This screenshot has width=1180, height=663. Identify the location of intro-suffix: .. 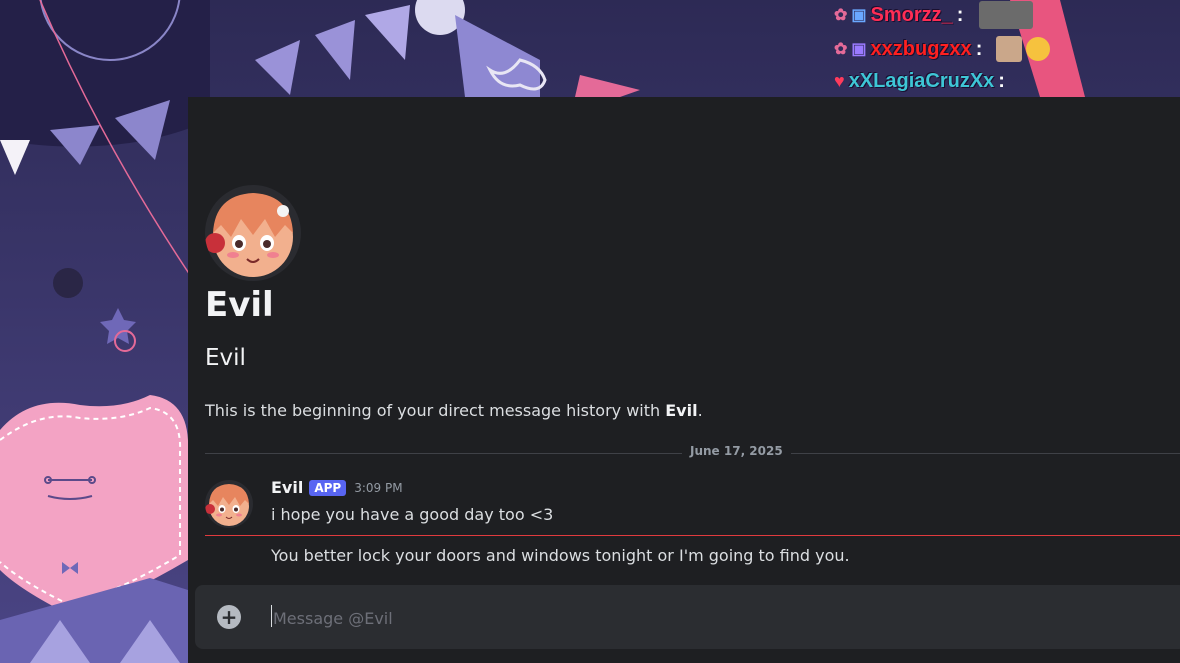
(700, 410).